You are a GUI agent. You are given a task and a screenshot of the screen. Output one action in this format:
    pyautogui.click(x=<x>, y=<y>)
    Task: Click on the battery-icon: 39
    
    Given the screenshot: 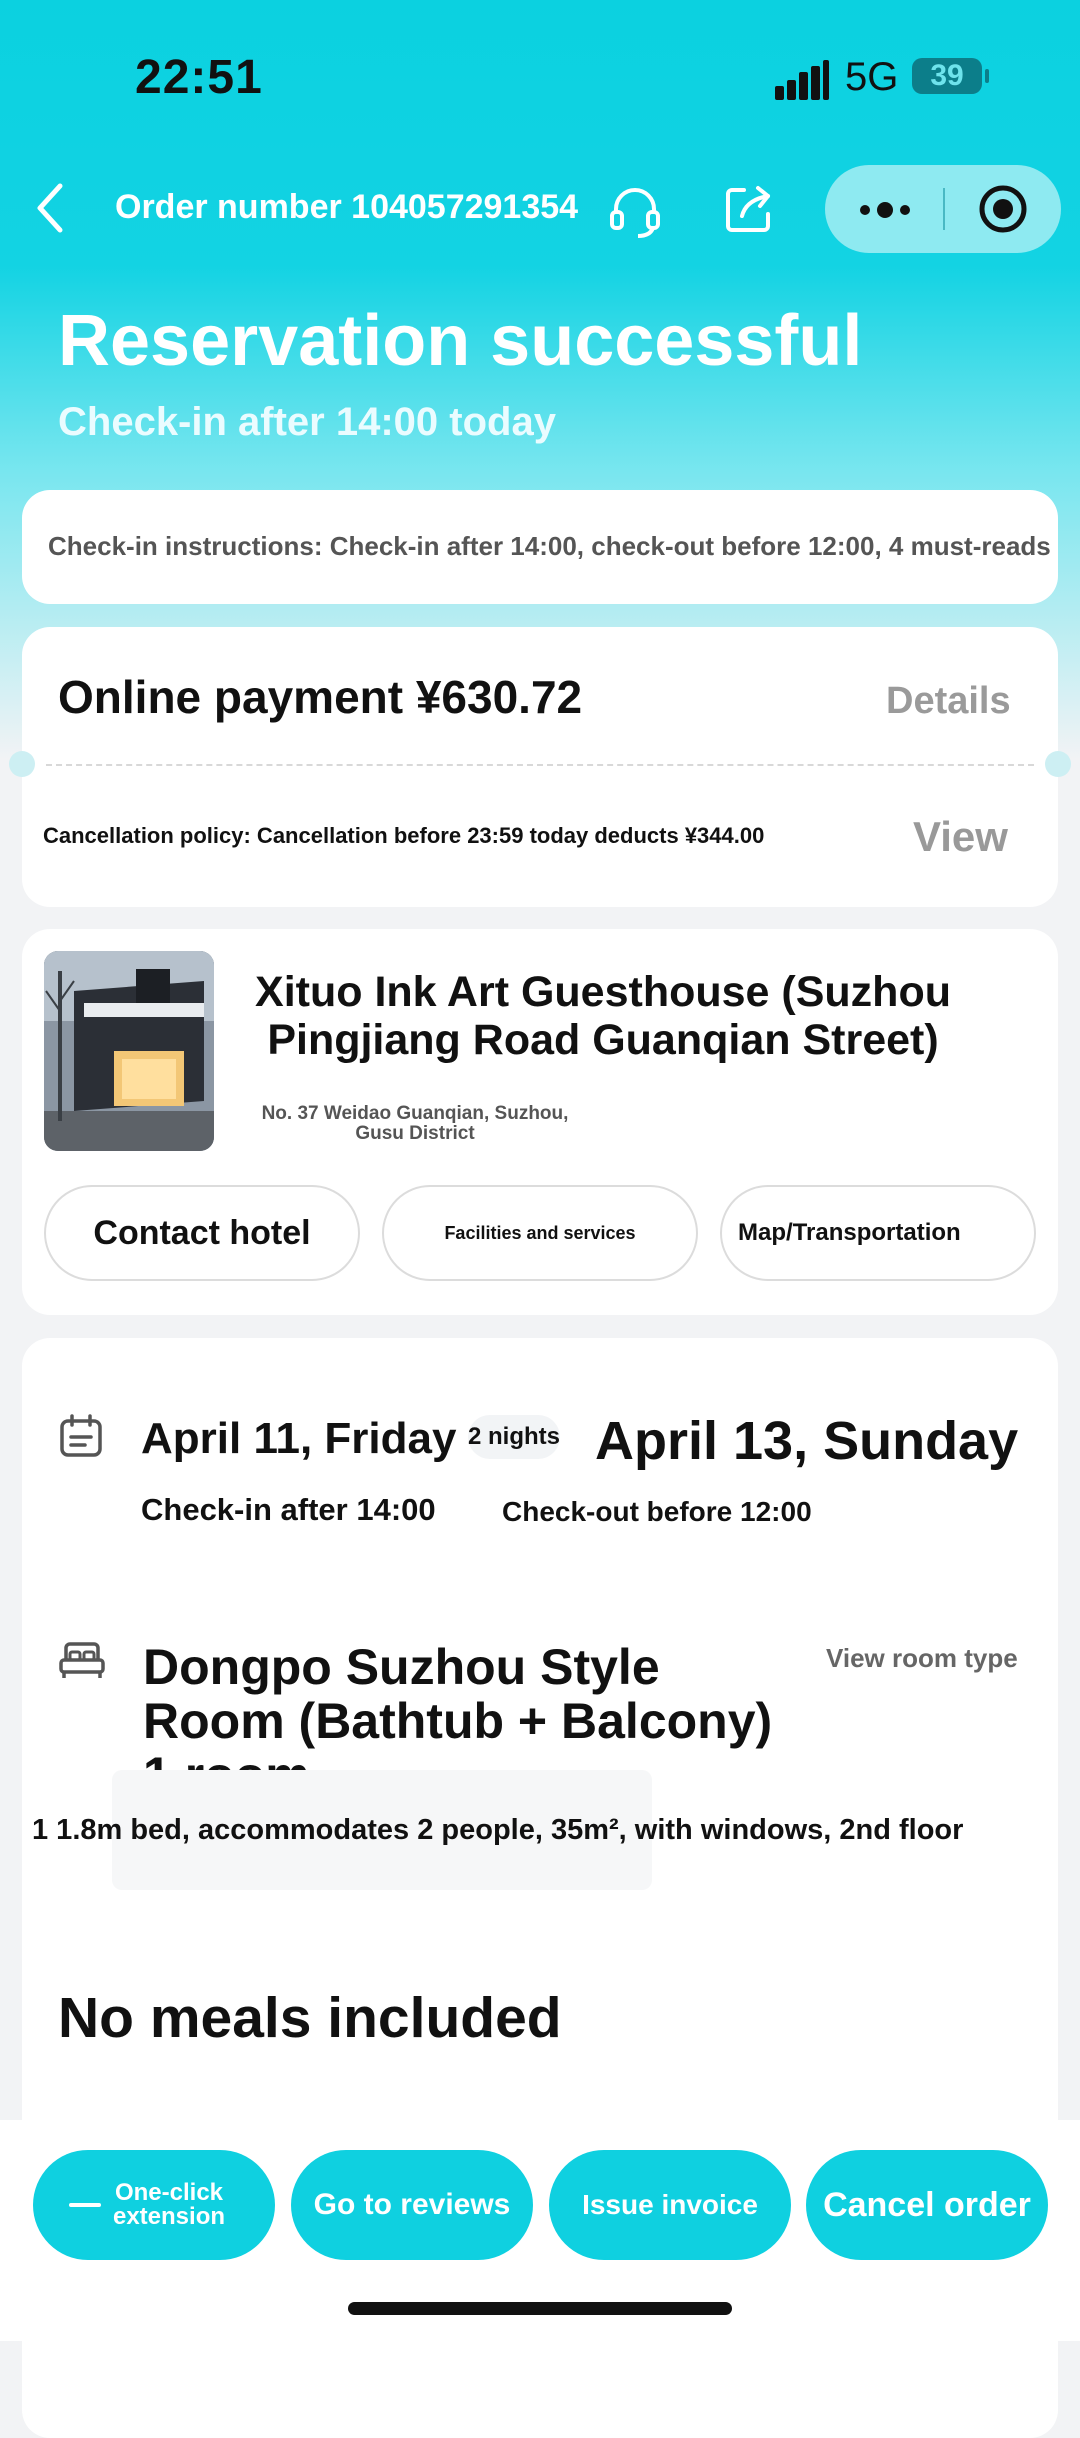 What is the action you would take?
    pyautogui.click(x=950, y=76)
    